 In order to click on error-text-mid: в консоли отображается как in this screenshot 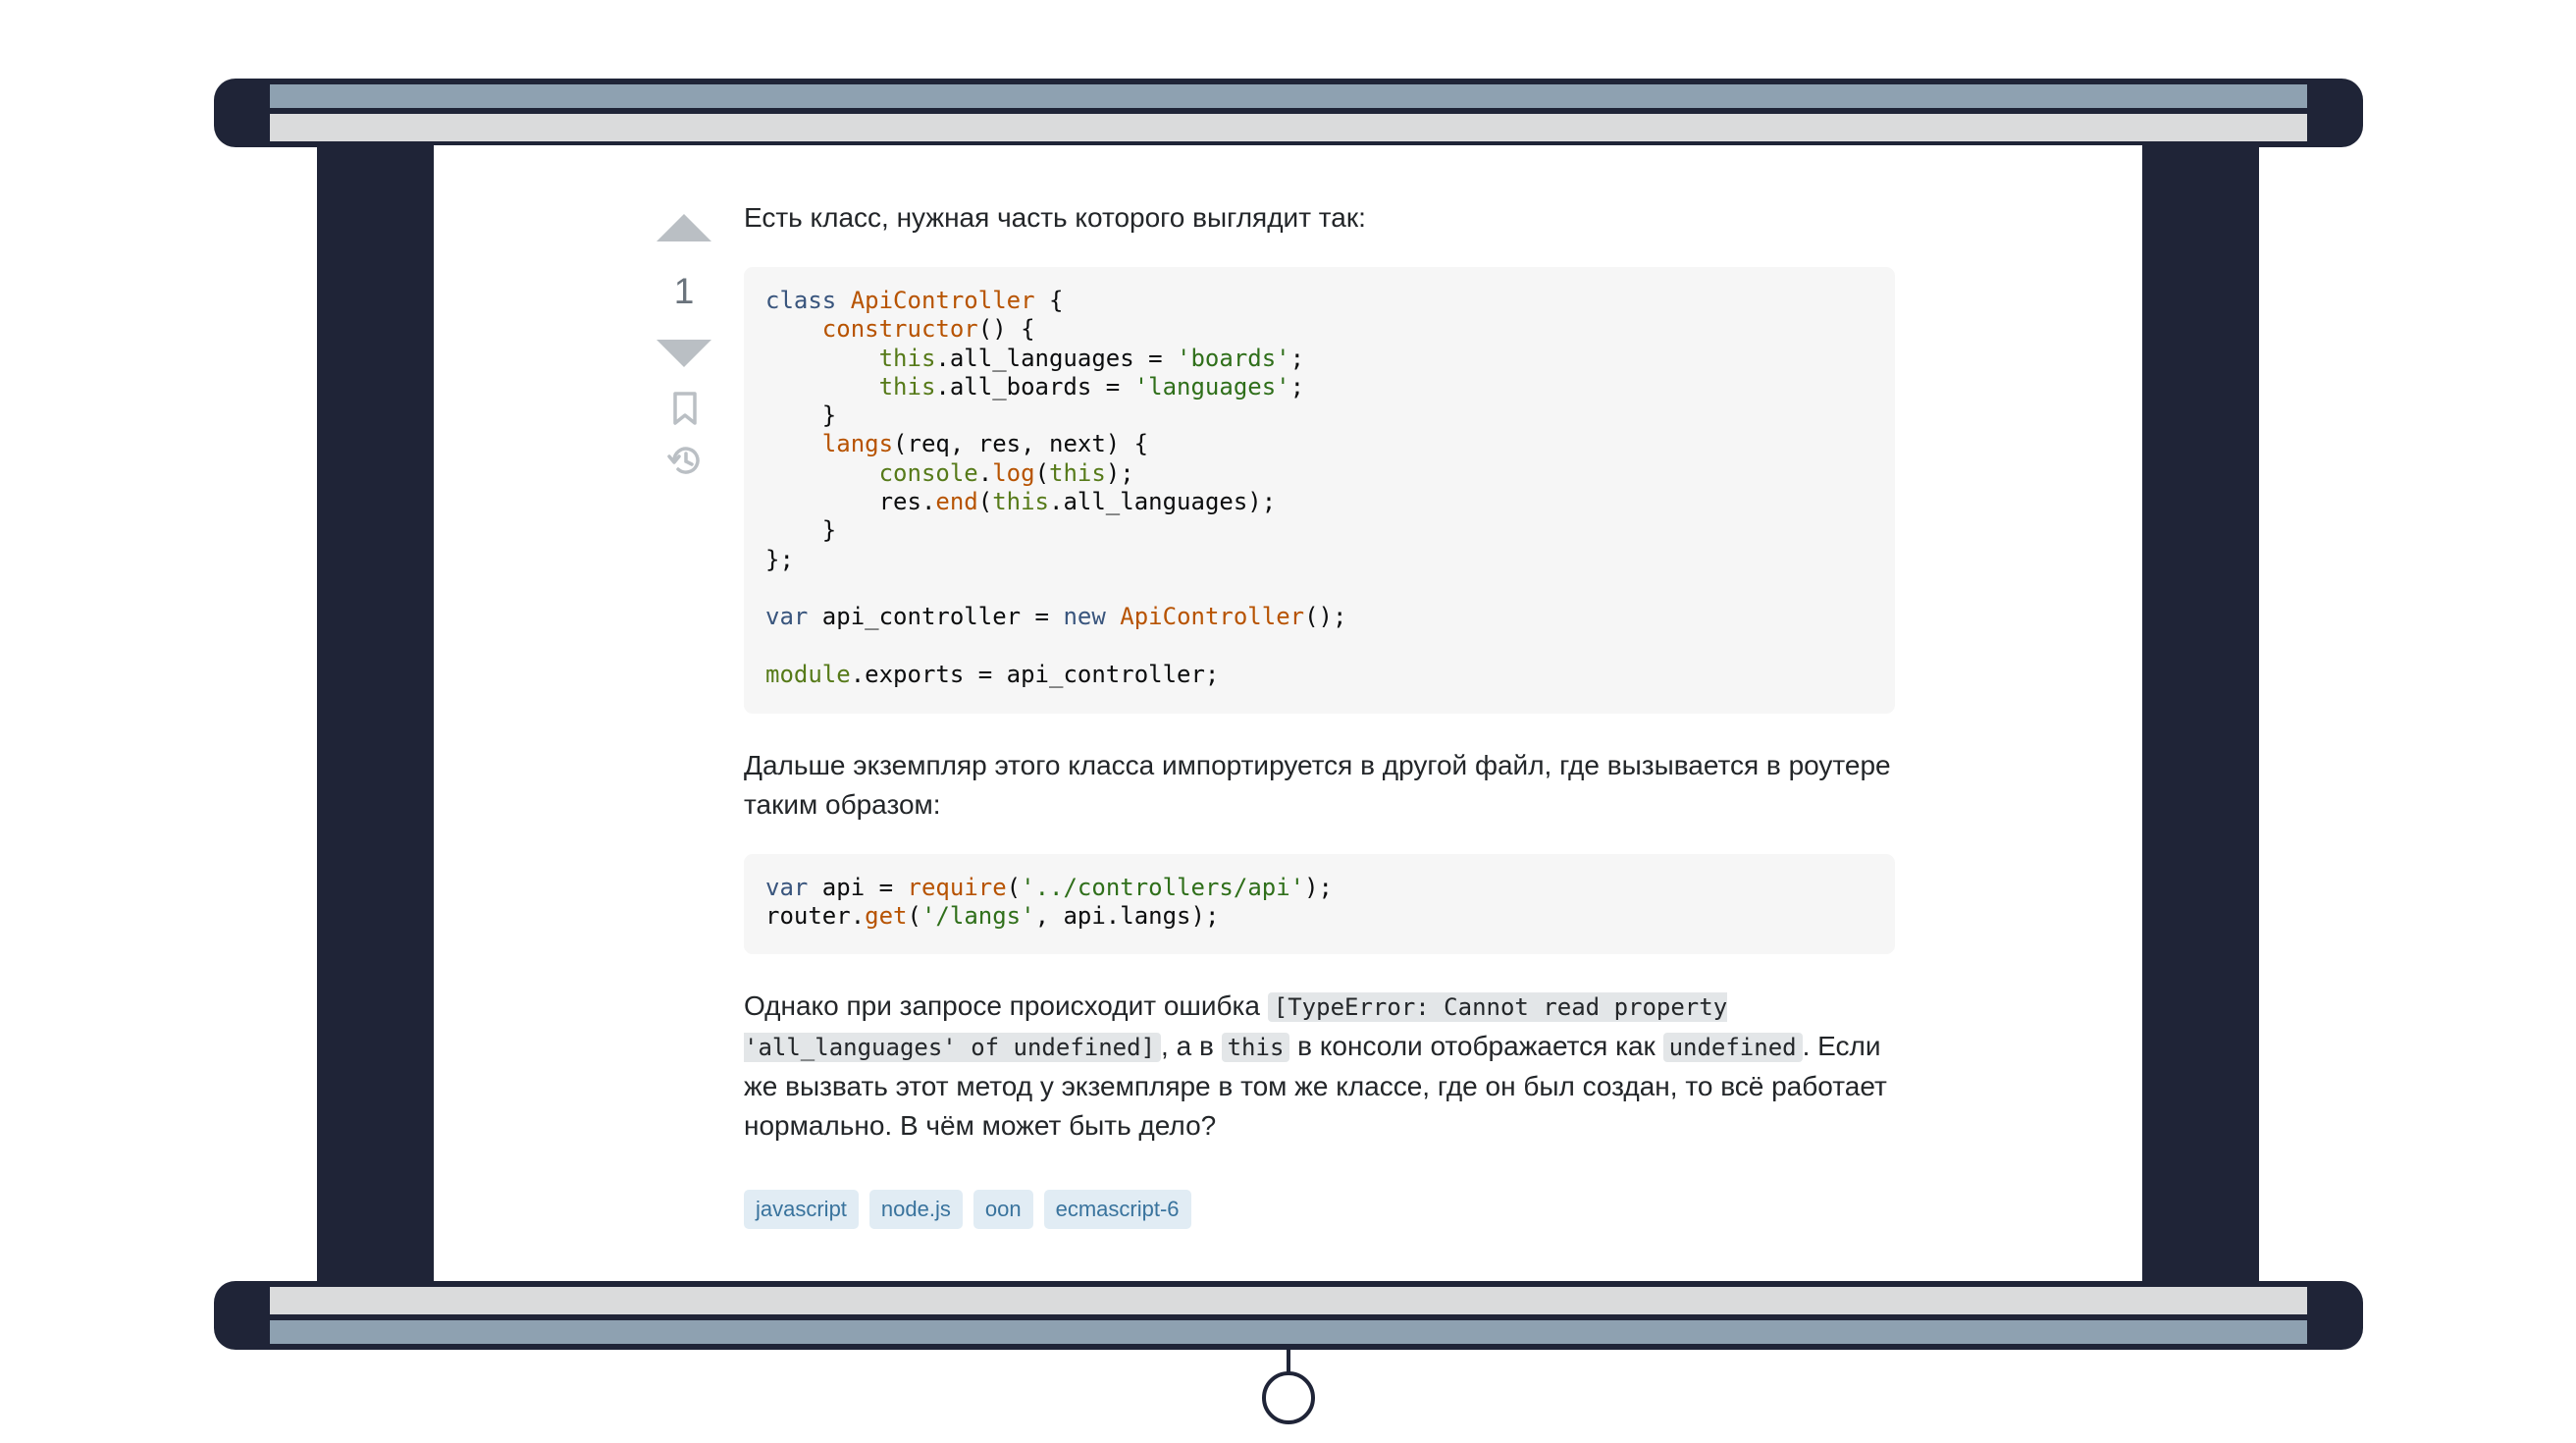, I will do `click(1476, 1046)`.